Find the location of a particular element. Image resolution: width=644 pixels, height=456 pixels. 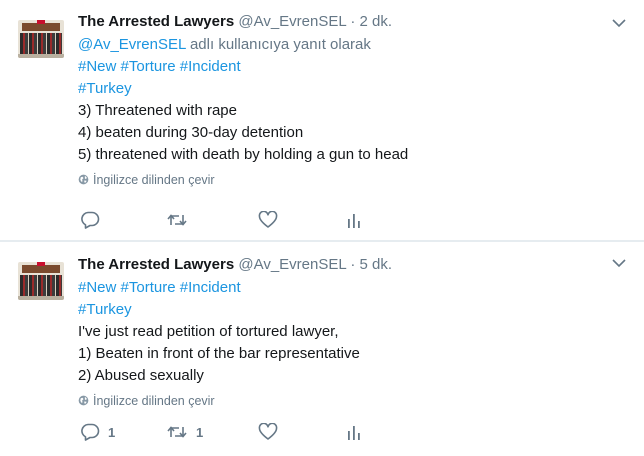

reply-button: 1 is located at coordinates (97, 432).